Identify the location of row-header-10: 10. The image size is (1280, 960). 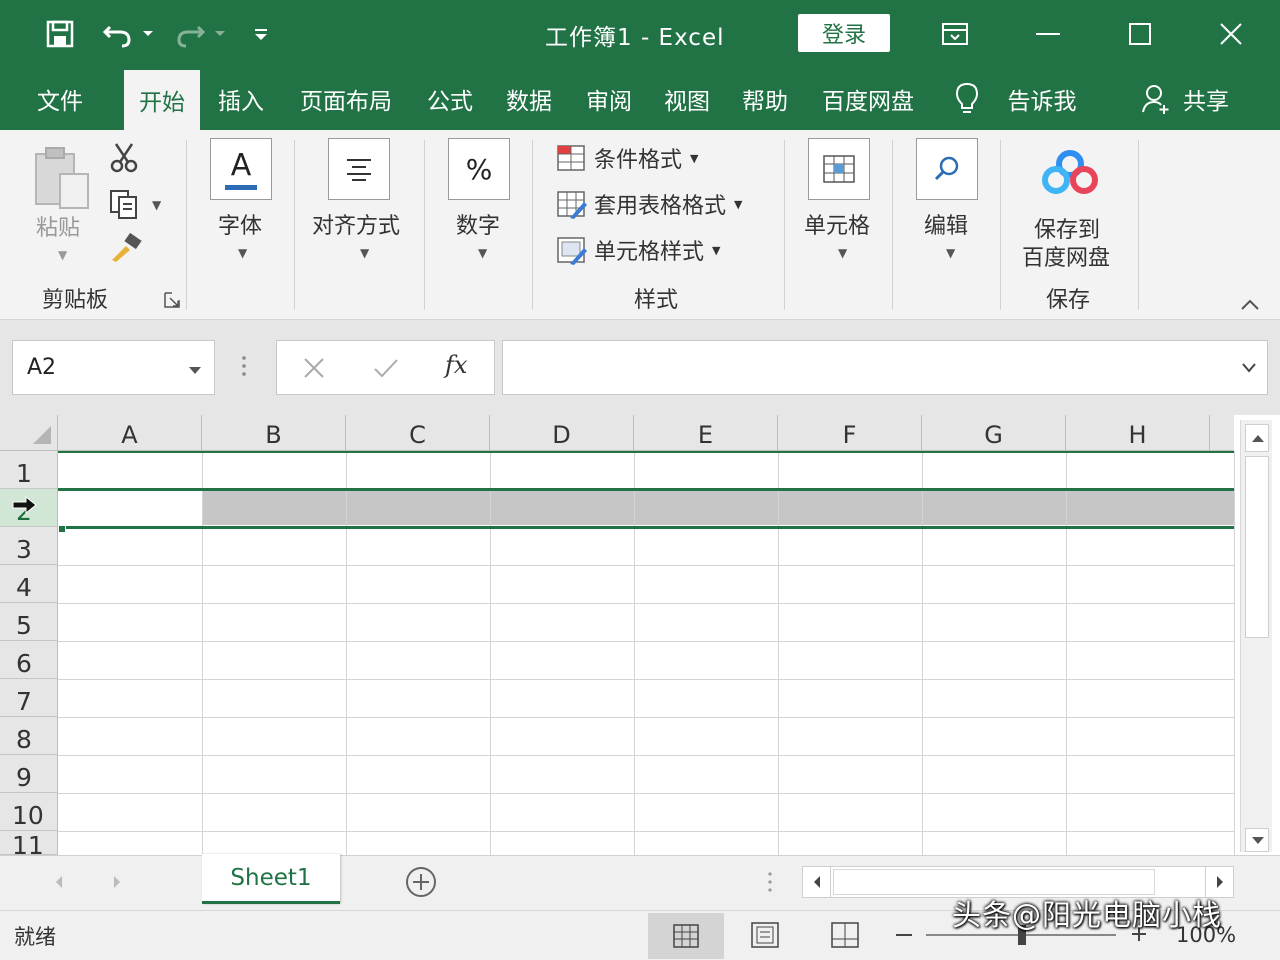
(29, 812).